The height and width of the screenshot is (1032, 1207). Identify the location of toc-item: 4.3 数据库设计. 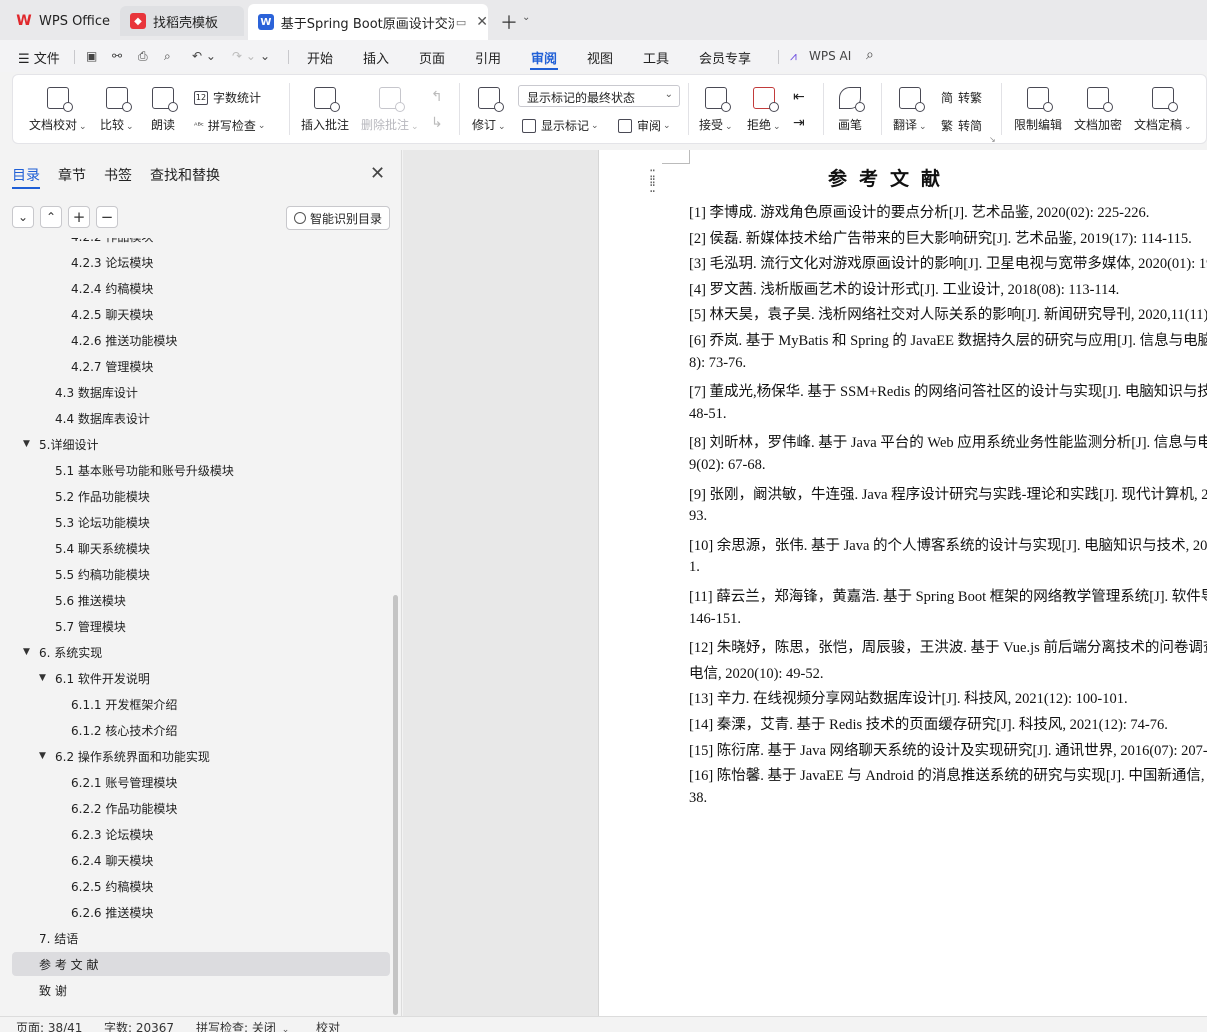
(201, 392).